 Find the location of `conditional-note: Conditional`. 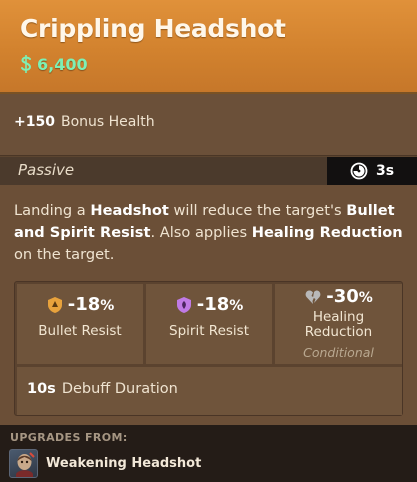

conditional-note: Conditional is located at coordinates (338, 352).